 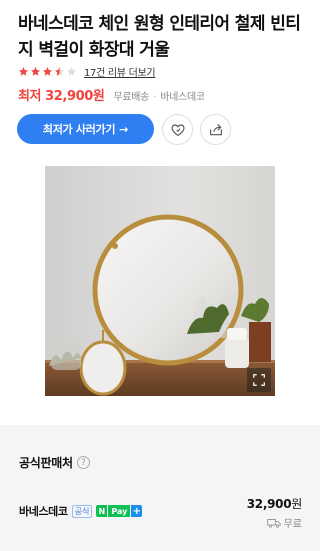 I want to click on expand-image-button, so click(x=259, y=380).